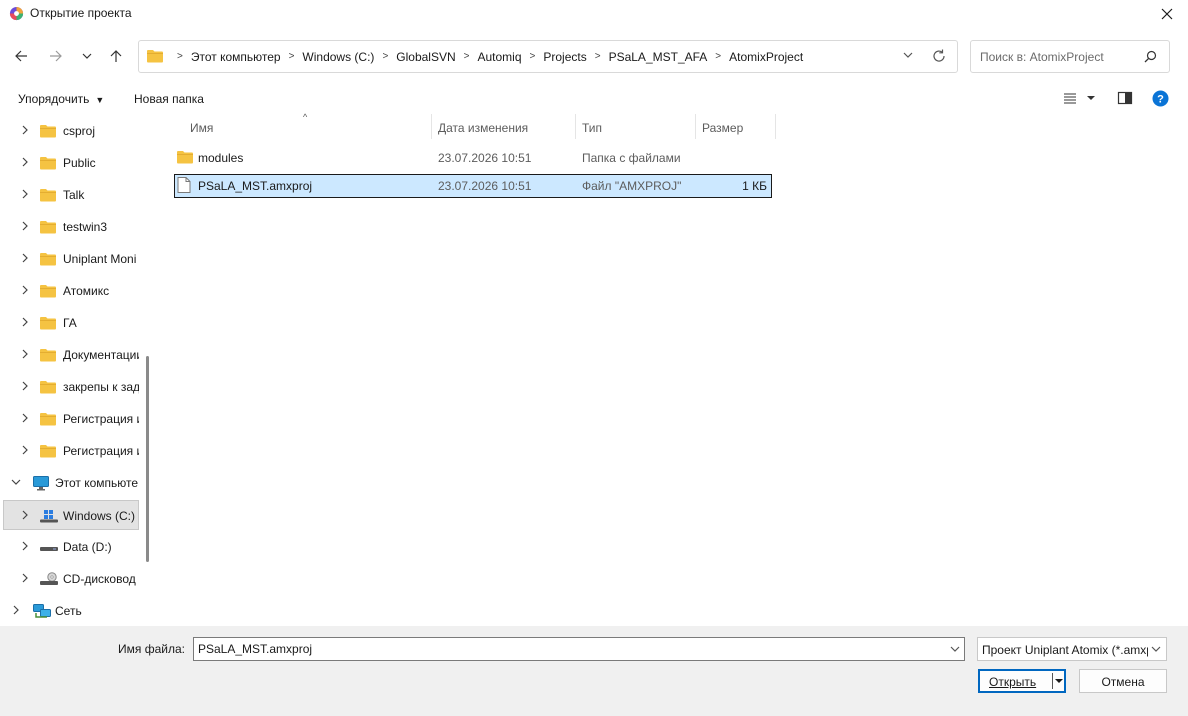 The image size is (1188, 716). What do you see at coordinates (169, 99) in the screenshot?
I see `new-folder-button: Новая папка` at bounding box center [169, 99].